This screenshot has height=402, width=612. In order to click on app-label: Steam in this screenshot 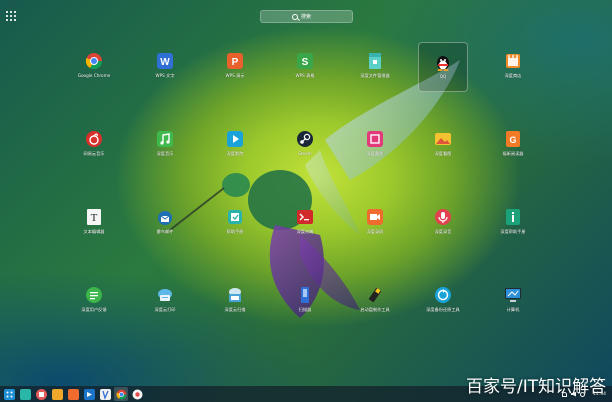, I will do `click(305, 153)`.